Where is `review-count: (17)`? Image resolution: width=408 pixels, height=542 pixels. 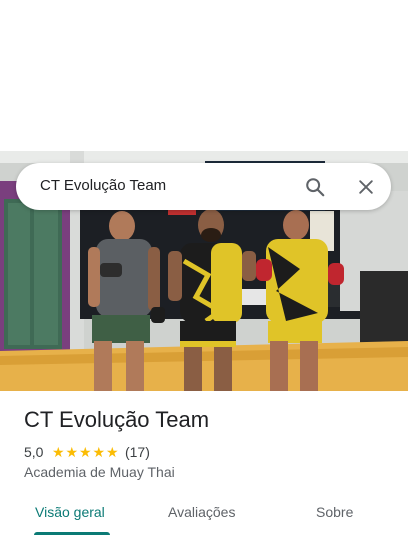 review-count: (17) is located at coordinates (137, 452).